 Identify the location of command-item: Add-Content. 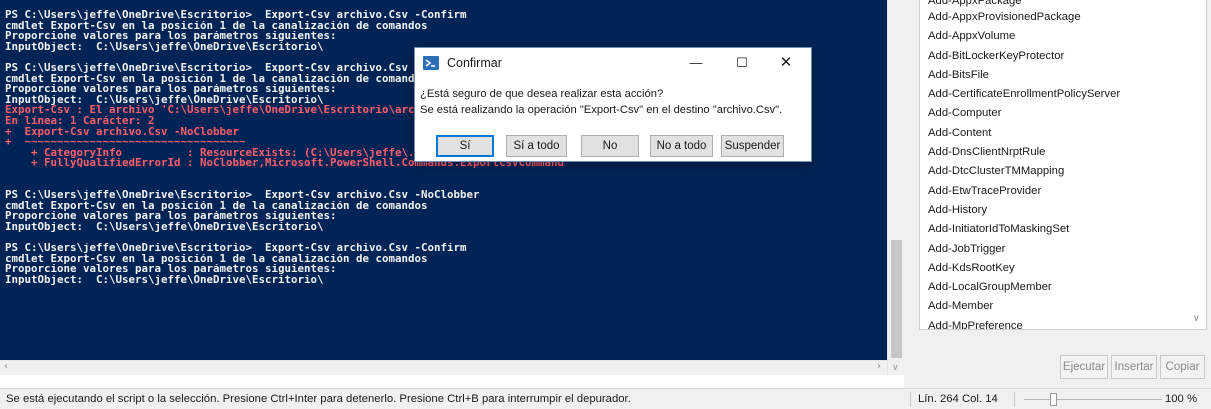
(1063, 133).